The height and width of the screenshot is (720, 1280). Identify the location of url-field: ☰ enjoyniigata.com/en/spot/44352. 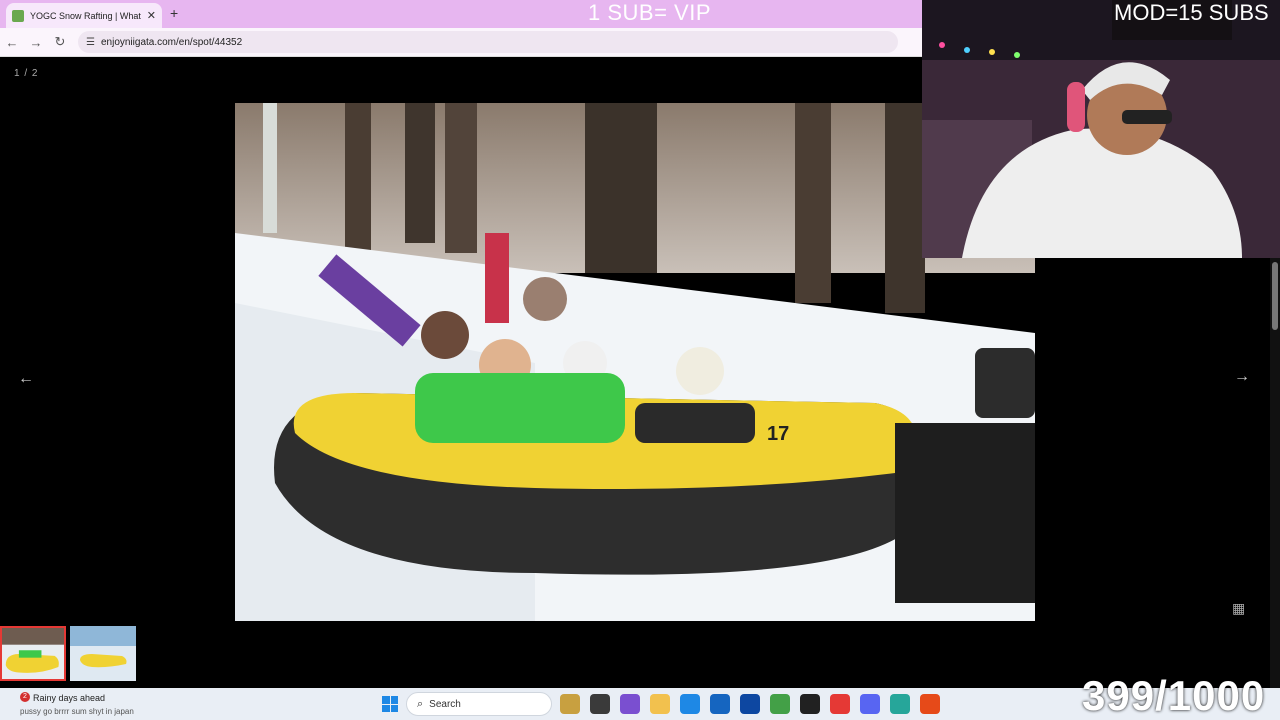
(488, 42).